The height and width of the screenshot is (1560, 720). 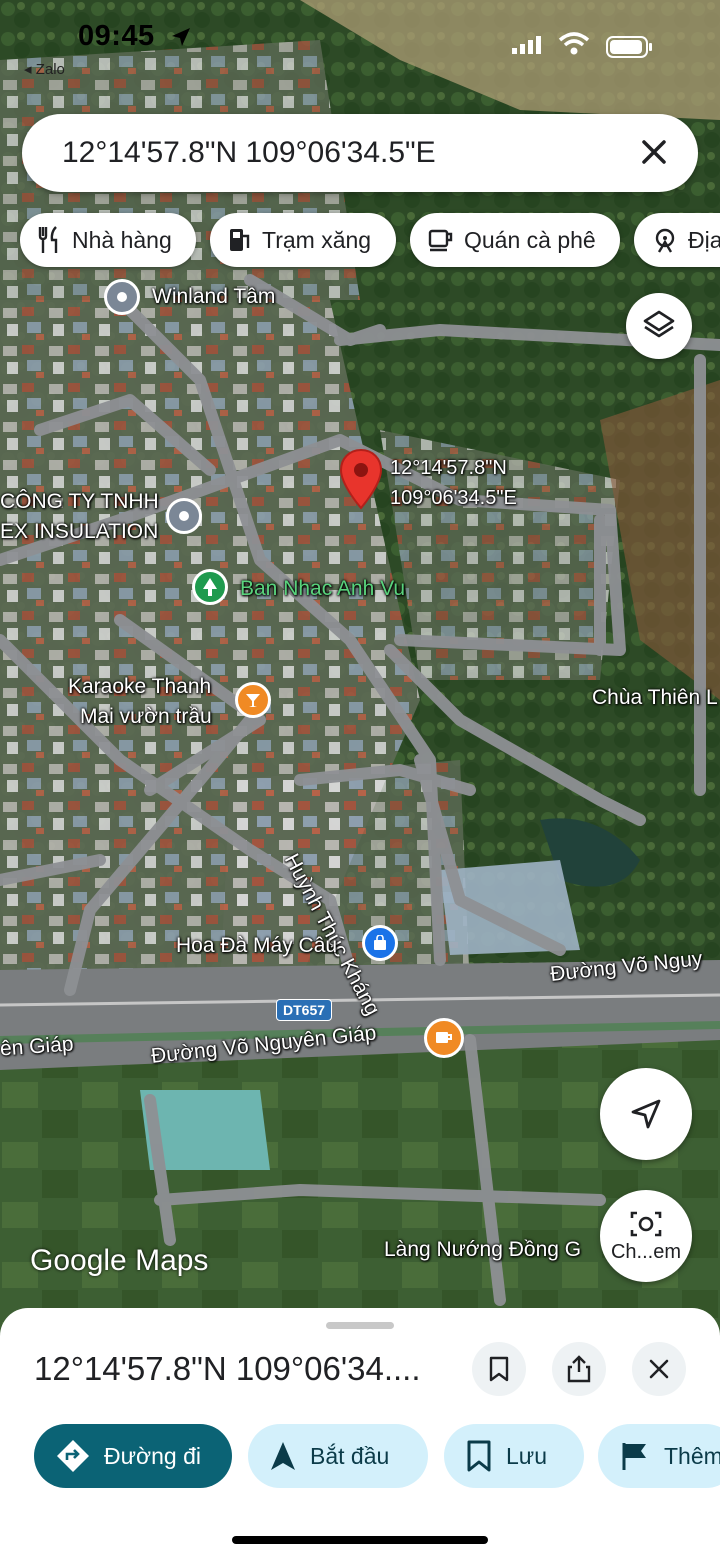 I want to click on chip-gas-stations-label: Trạm xăng, so click(x=317, y=239).